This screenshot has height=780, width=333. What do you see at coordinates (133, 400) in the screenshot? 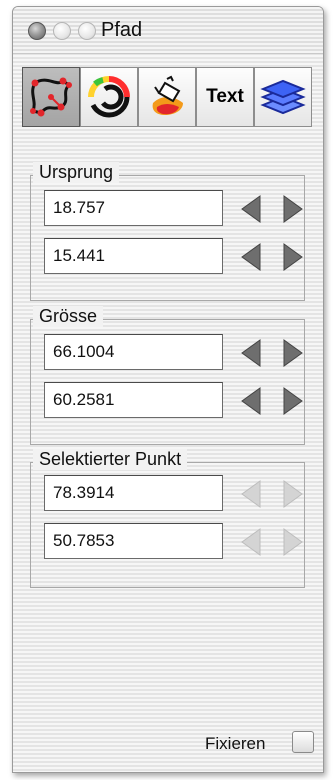
I see `groesse-height-field: 60.2581` at bounding box center [133, 400].